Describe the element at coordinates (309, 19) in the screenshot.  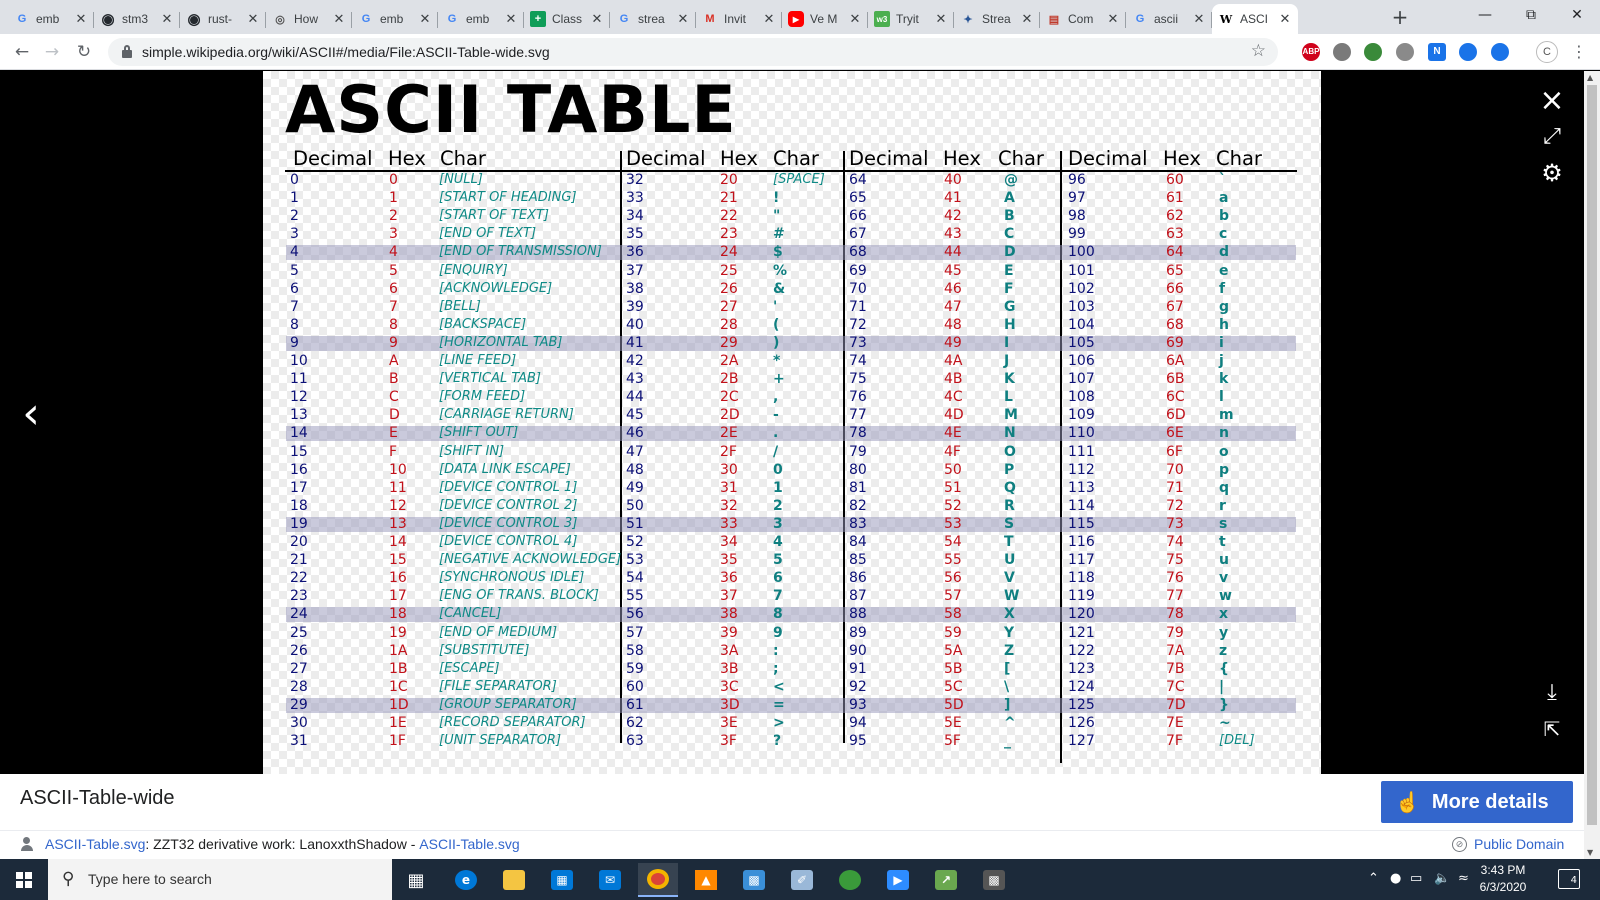
I see `browser-tab: ◎ How ✕` at that location.